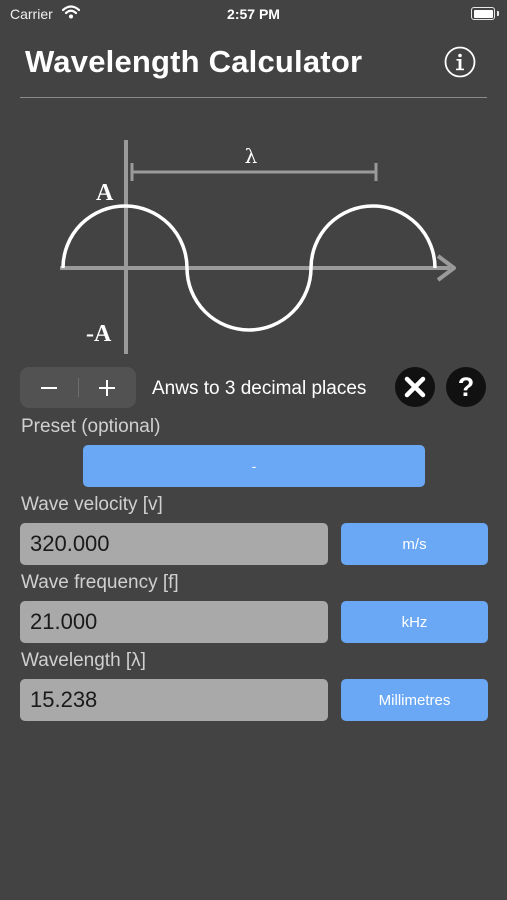 This screenshot has width=507, height=900. Describe the element at coordinates (194, 61) in the screenshot. I see `page-title: Wavelength Calculator` at that location.